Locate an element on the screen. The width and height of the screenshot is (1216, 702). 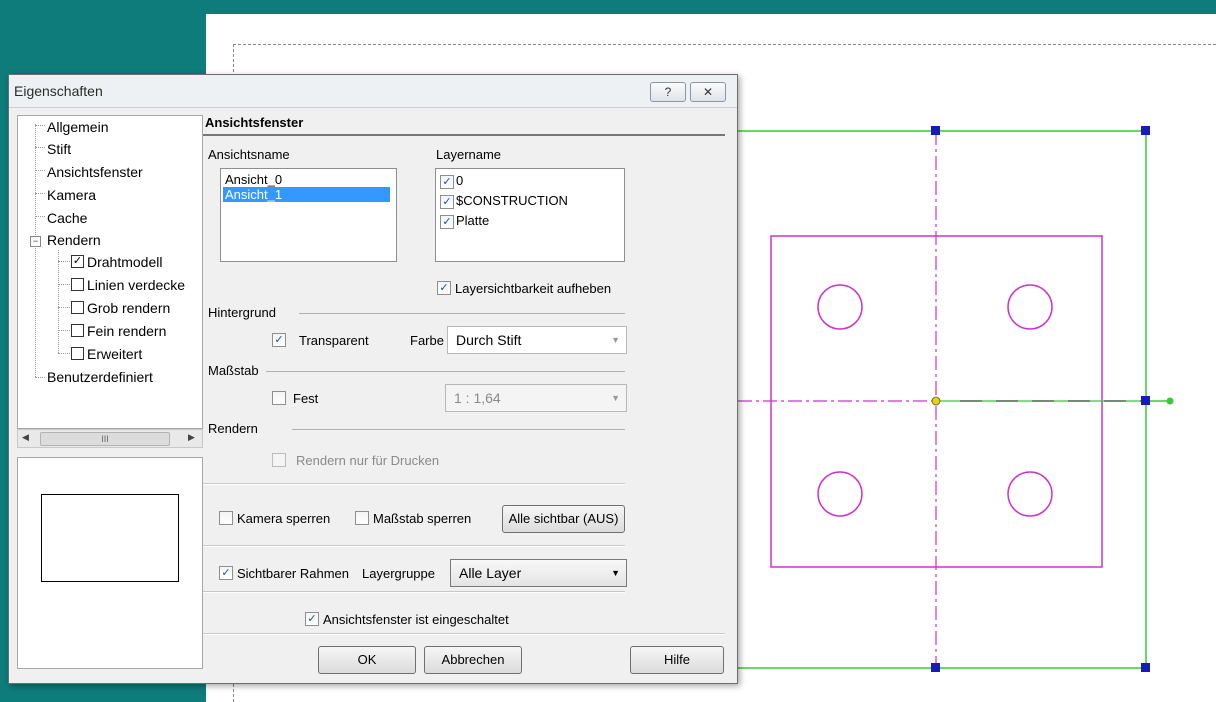
farbe-value: Durch Stift is located at coordinates (489, 340).